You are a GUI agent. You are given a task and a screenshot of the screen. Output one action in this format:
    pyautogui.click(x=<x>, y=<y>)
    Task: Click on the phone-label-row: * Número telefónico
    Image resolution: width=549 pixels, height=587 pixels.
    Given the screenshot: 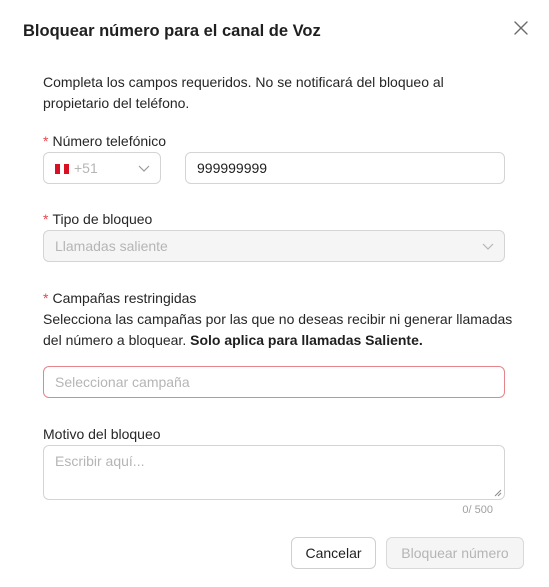 What is the action you would take?
    pyautogui.click(x=104, y=141)
    